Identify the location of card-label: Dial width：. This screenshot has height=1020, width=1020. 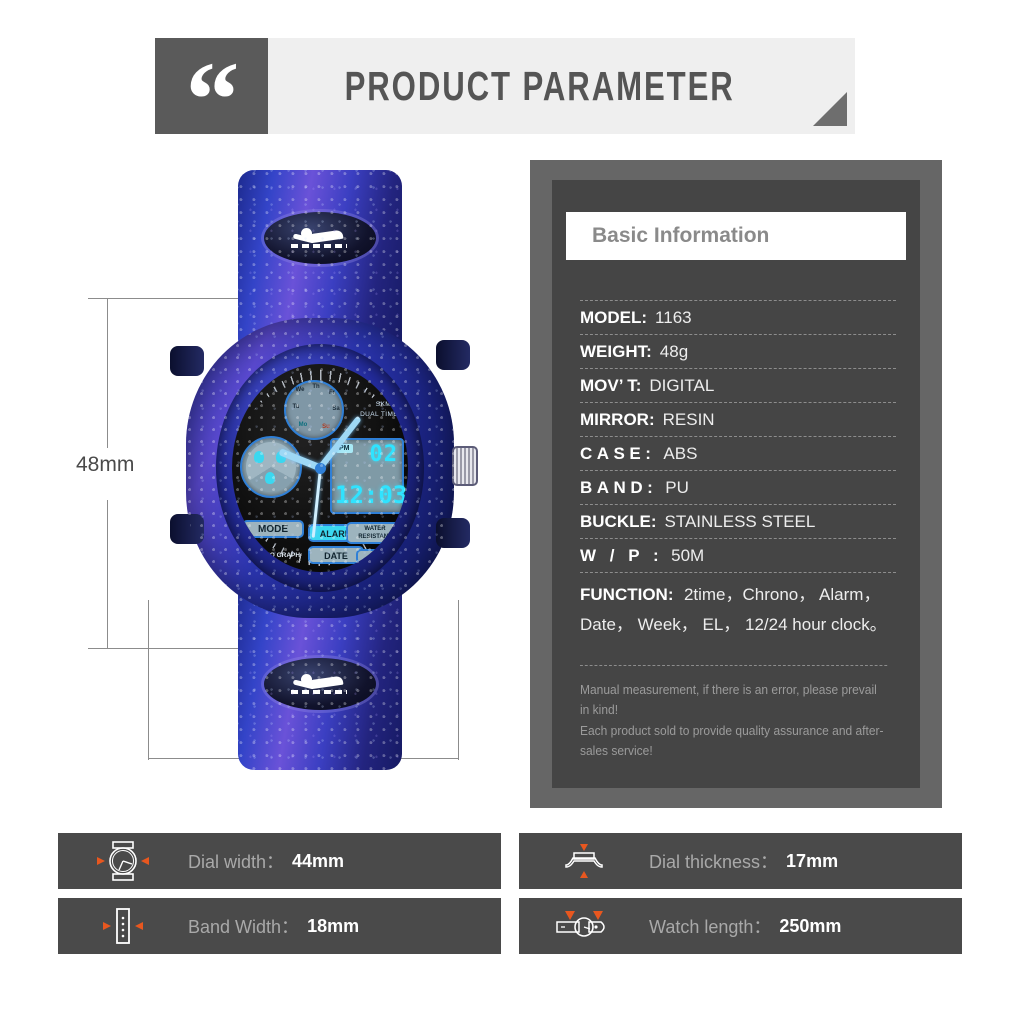
(236, 862).